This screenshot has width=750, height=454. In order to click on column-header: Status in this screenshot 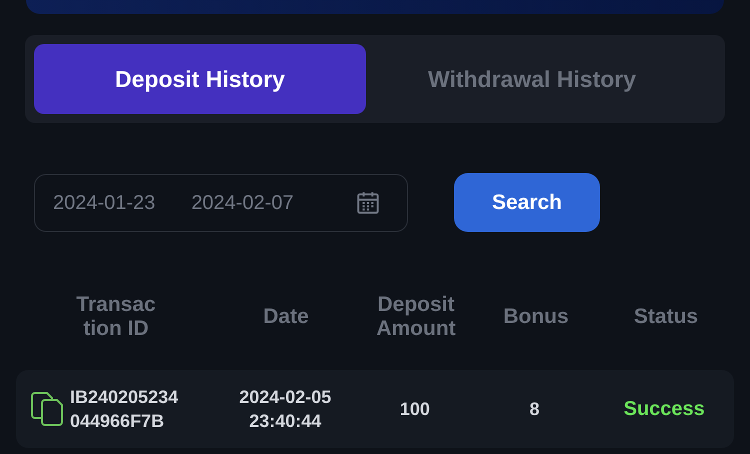, I will do `click(666, 317)`.